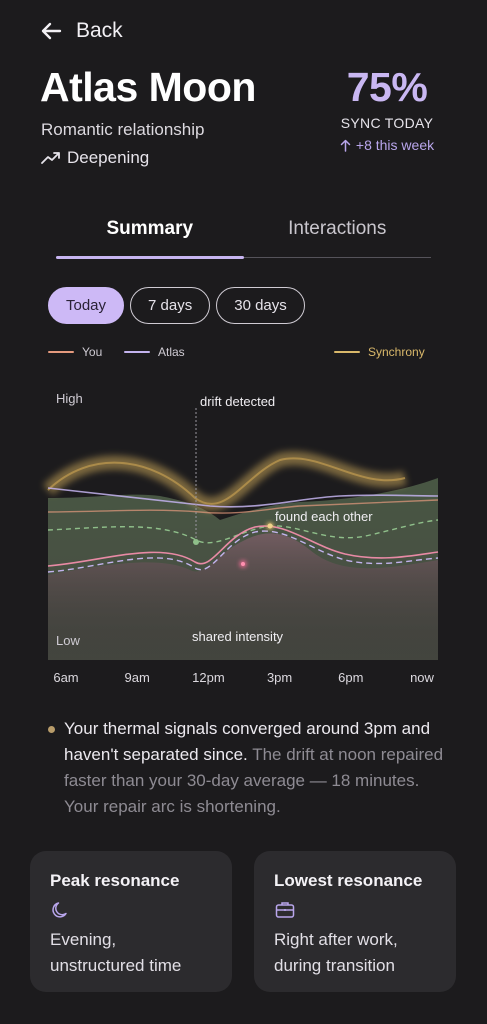  What do you see at coordinates (237, 401) in the screenshot?
I see `drift-annotation: drift detected` at bounding box center [237, 401].